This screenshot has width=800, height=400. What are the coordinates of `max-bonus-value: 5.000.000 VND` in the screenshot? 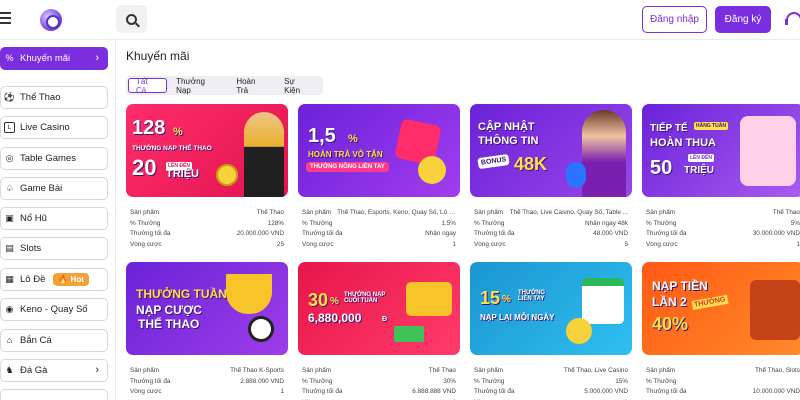 It's located at (606, 391).